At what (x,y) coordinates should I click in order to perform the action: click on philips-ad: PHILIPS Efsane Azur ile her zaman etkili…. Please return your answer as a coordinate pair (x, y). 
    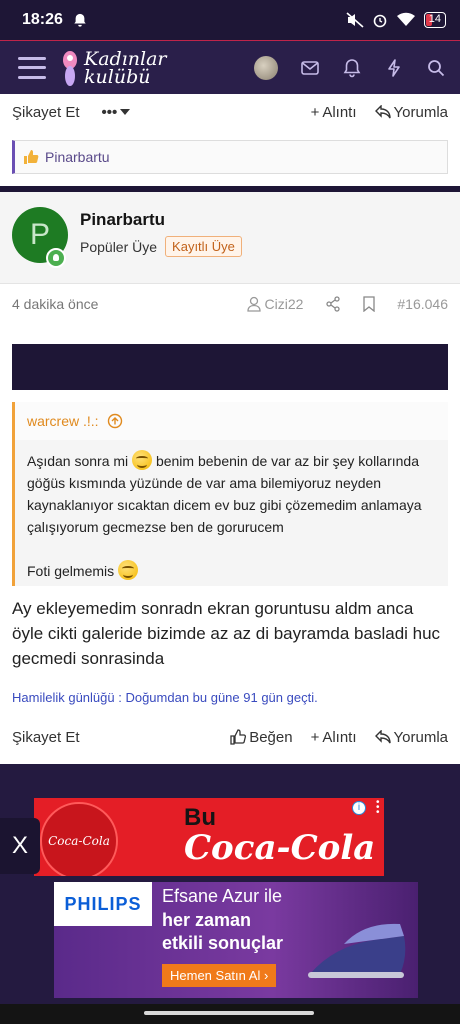
    Looking at the image, I should click on (236, 940).